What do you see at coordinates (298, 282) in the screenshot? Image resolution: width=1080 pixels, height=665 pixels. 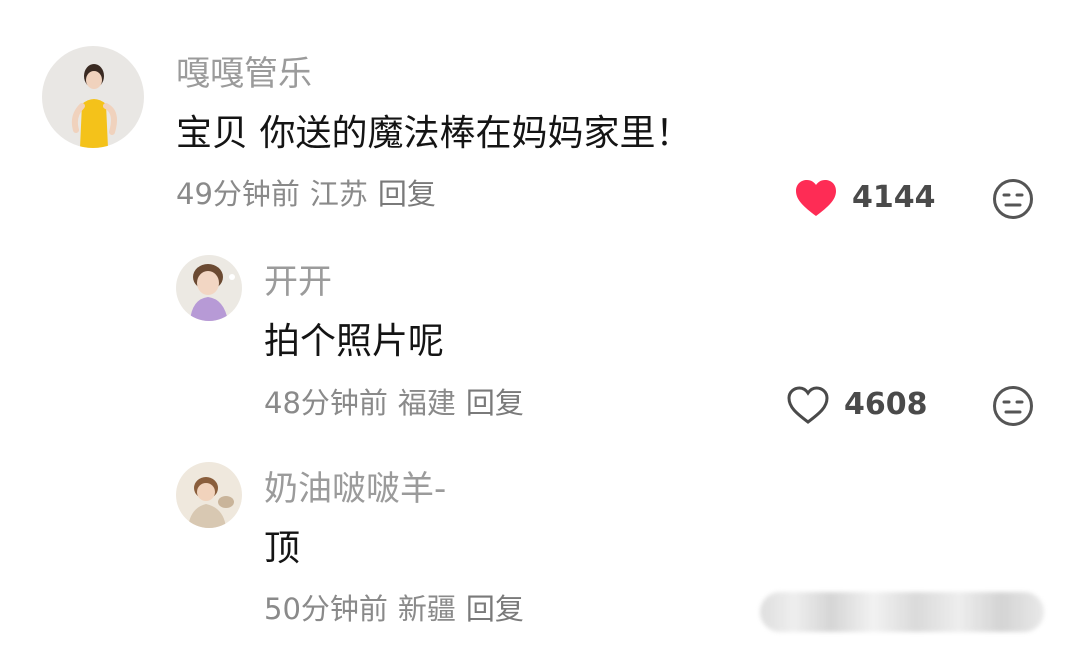 I see `username: 开开` at bounding box center [298, 282].